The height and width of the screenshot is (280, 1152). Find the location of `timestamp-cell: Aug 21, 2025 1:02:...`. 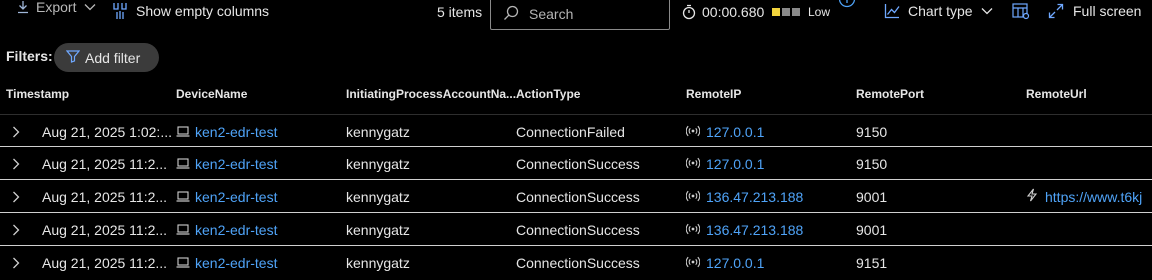

timestamp-cell: Aug 21, 2025 1:02:... is located at coordinates (107, 131).